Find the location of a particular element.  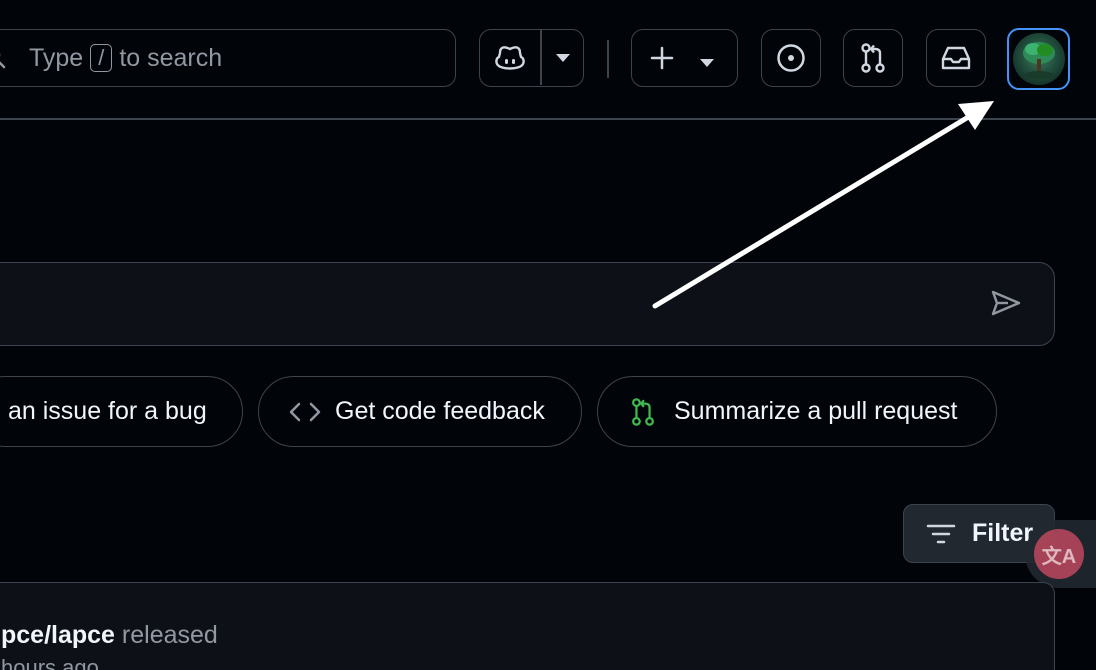

pull-requests-button is located at coordinates (873, 58).